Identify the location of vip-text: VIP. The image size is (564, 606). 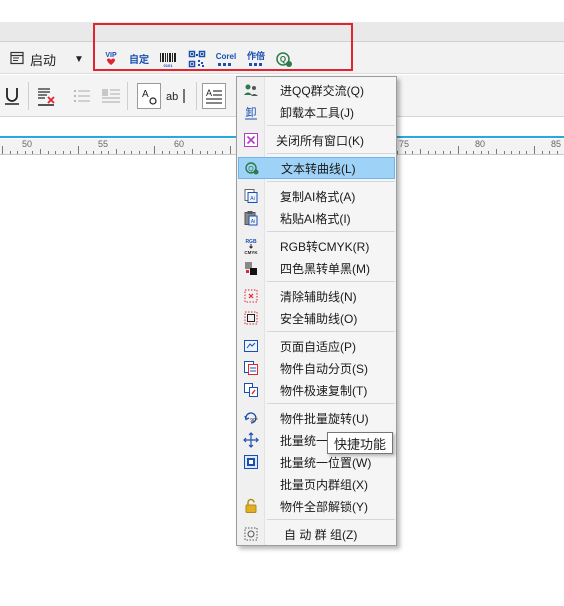
(111, 55).